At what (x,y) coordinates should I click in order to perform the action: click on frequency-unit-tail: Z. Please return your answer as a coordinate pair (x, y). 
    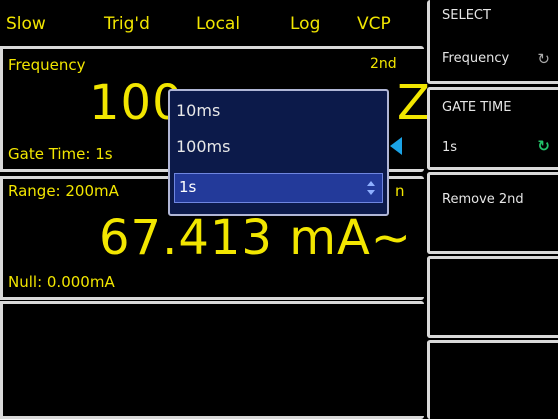
    Looking at the image, I should click on (414, 103).